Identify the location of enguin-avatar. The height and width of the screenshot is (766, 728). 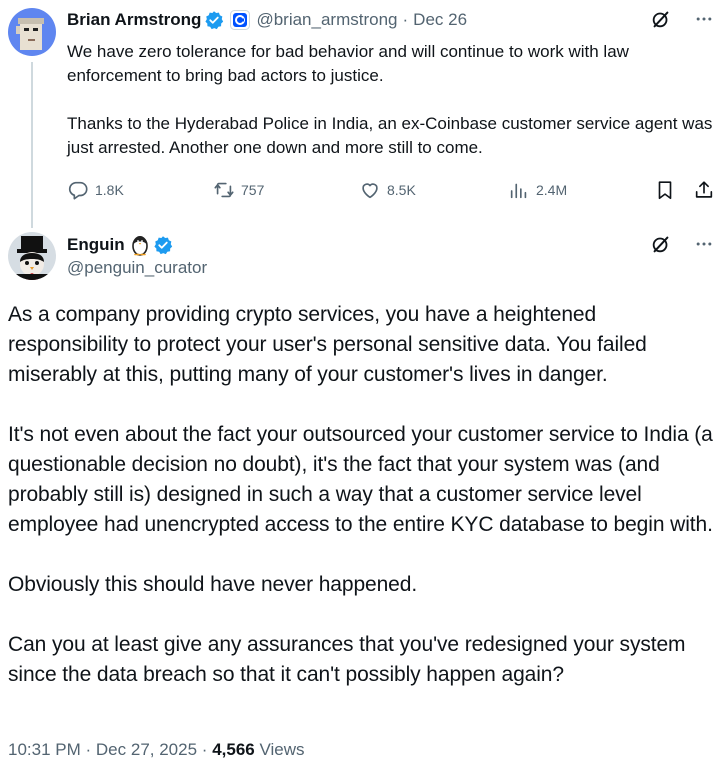
(32, 256).